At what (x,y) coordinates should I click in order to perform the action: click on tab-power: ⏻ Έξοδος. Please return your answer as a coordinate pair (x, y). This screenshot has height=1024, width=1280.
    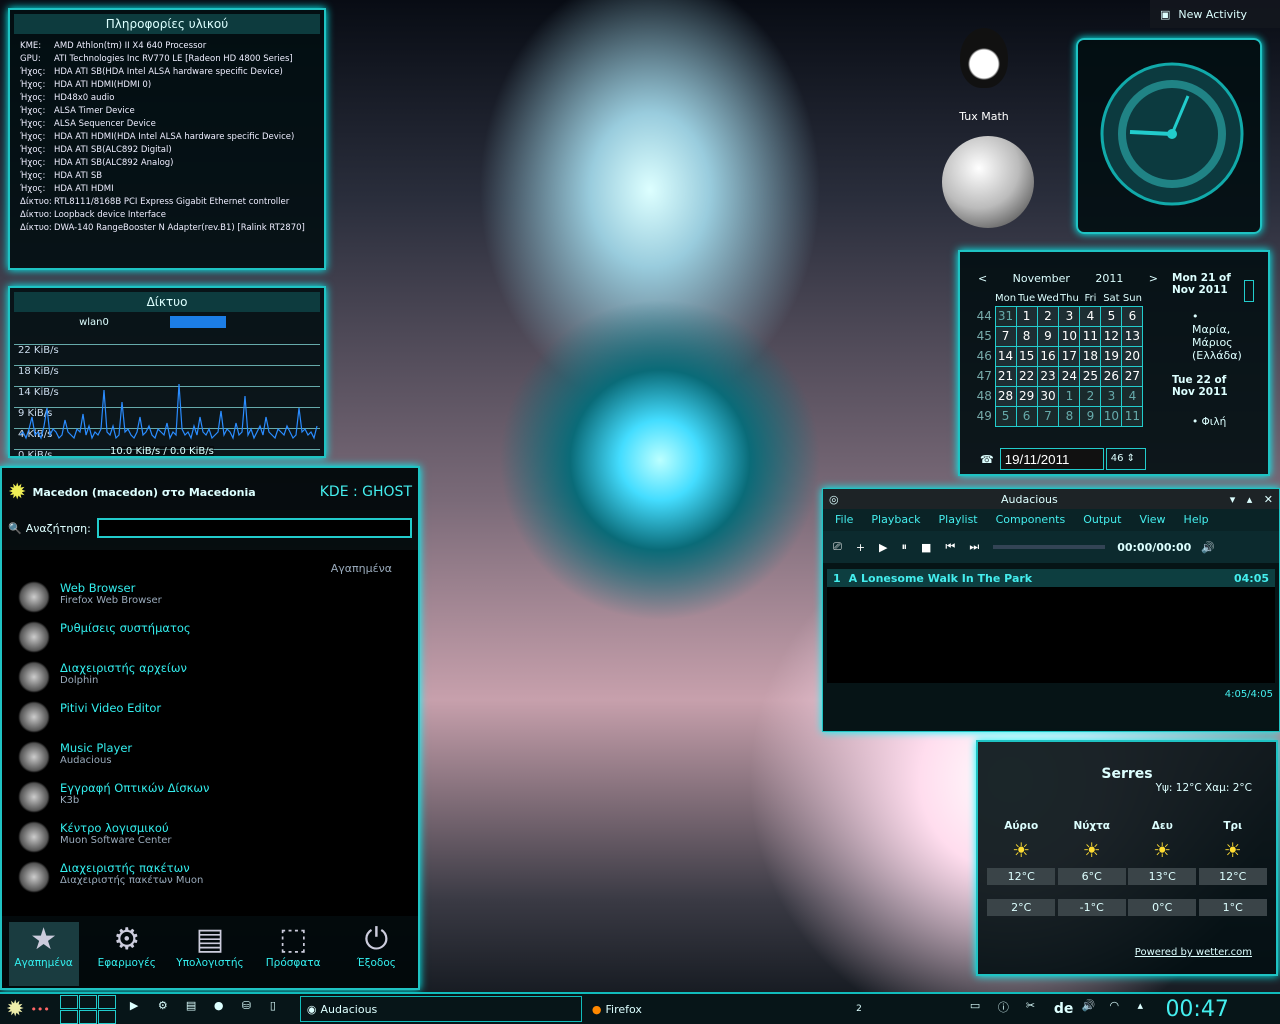
    Looking at the image, I should click on (376, 954).